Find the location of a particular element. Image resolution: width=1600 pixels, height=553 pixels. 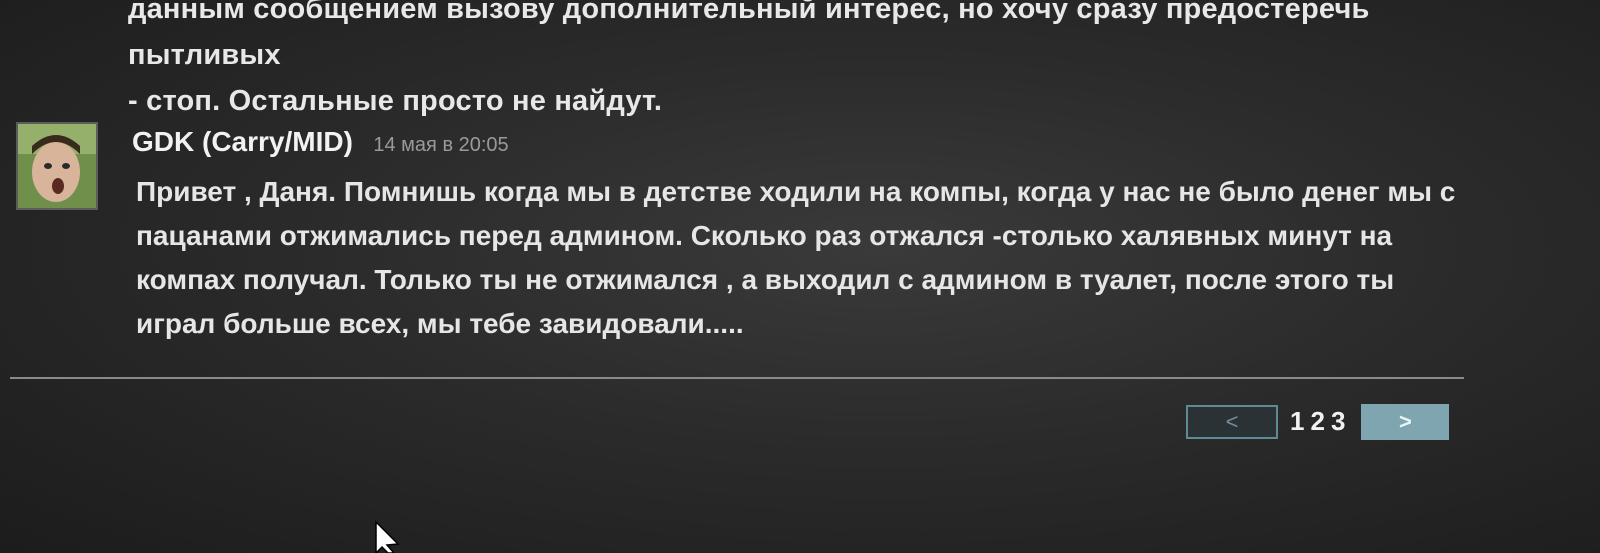

chevron-left-icon: < is located at coordinates (1232, 421).